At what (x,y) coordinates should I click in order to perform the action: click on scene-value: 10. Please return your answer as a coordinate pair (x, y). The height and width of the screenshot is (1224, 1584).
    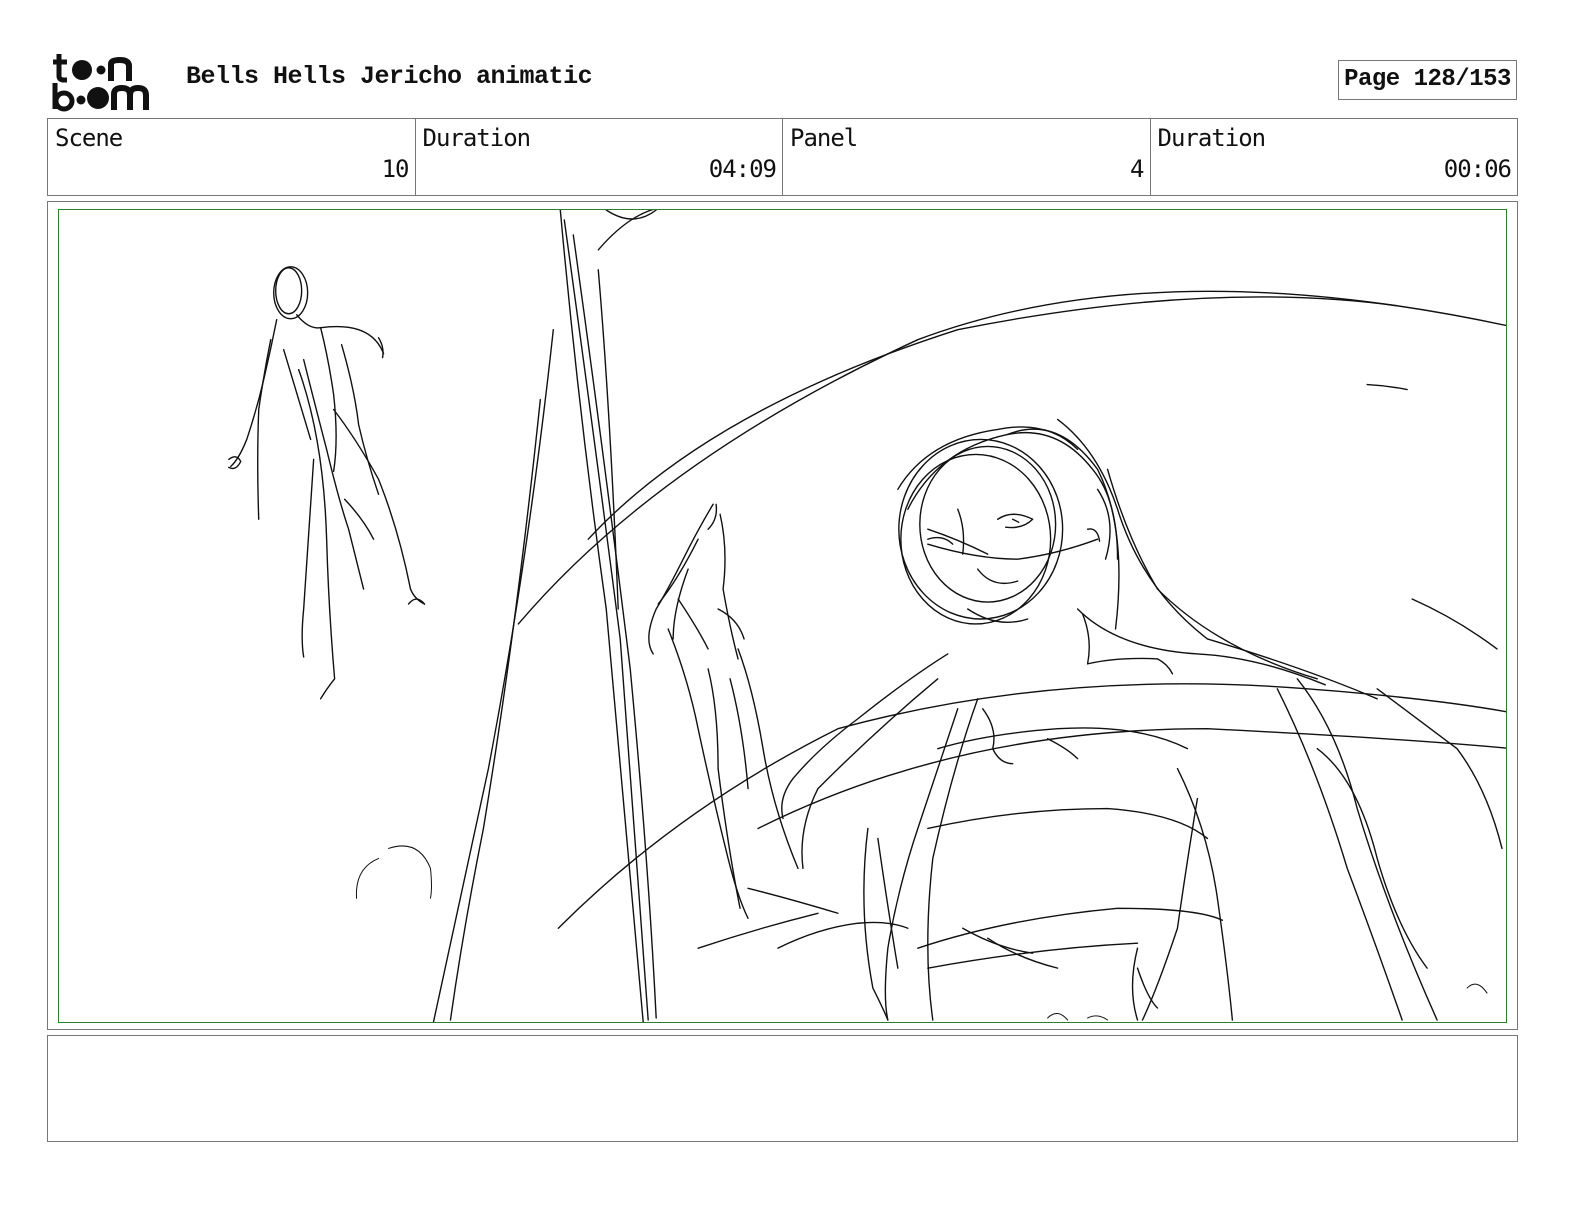
    Looking at the image, I should click on (395, 169).